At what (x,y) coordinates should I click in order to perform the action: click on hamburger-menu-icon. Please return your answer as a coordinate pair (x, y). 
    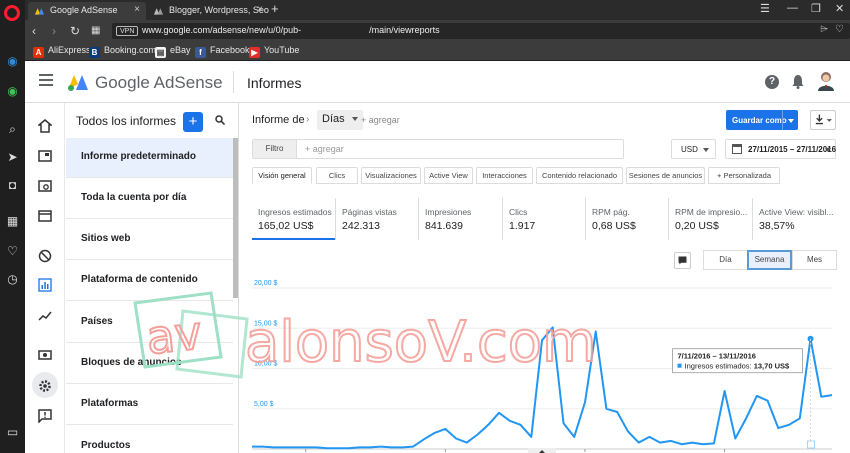
    Looking at the image, I should click on (46, 80).